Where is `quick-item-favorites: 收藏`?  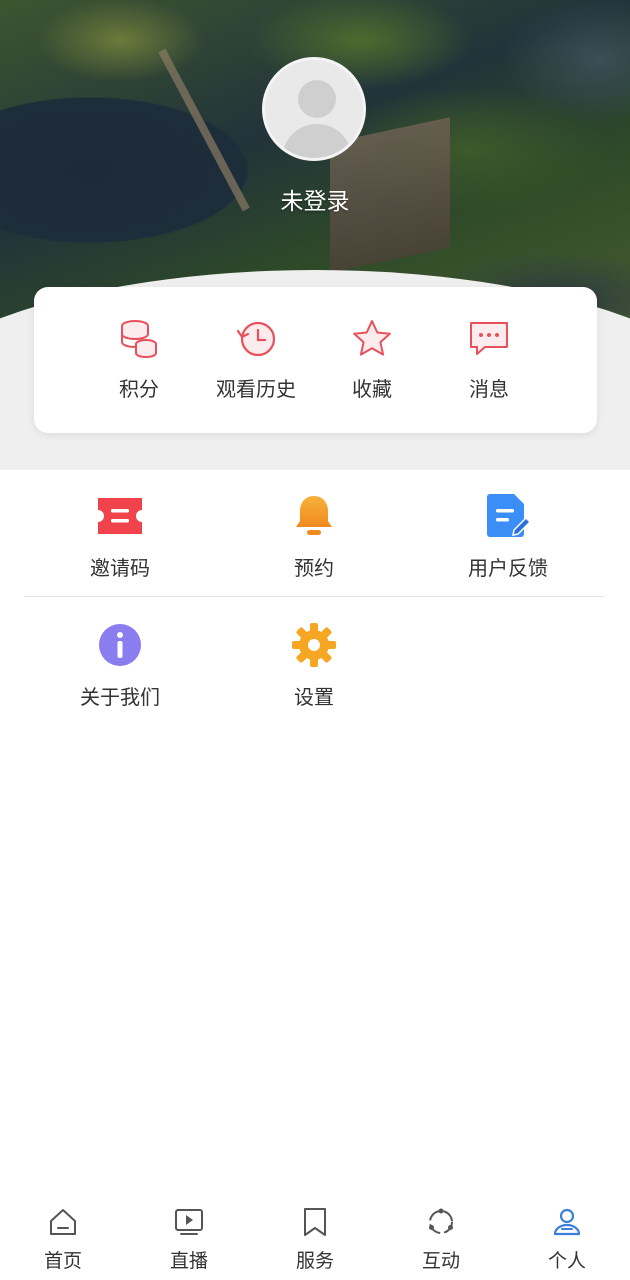
quick-item-favorites: 收藏 is located at coordinates (372, 359).